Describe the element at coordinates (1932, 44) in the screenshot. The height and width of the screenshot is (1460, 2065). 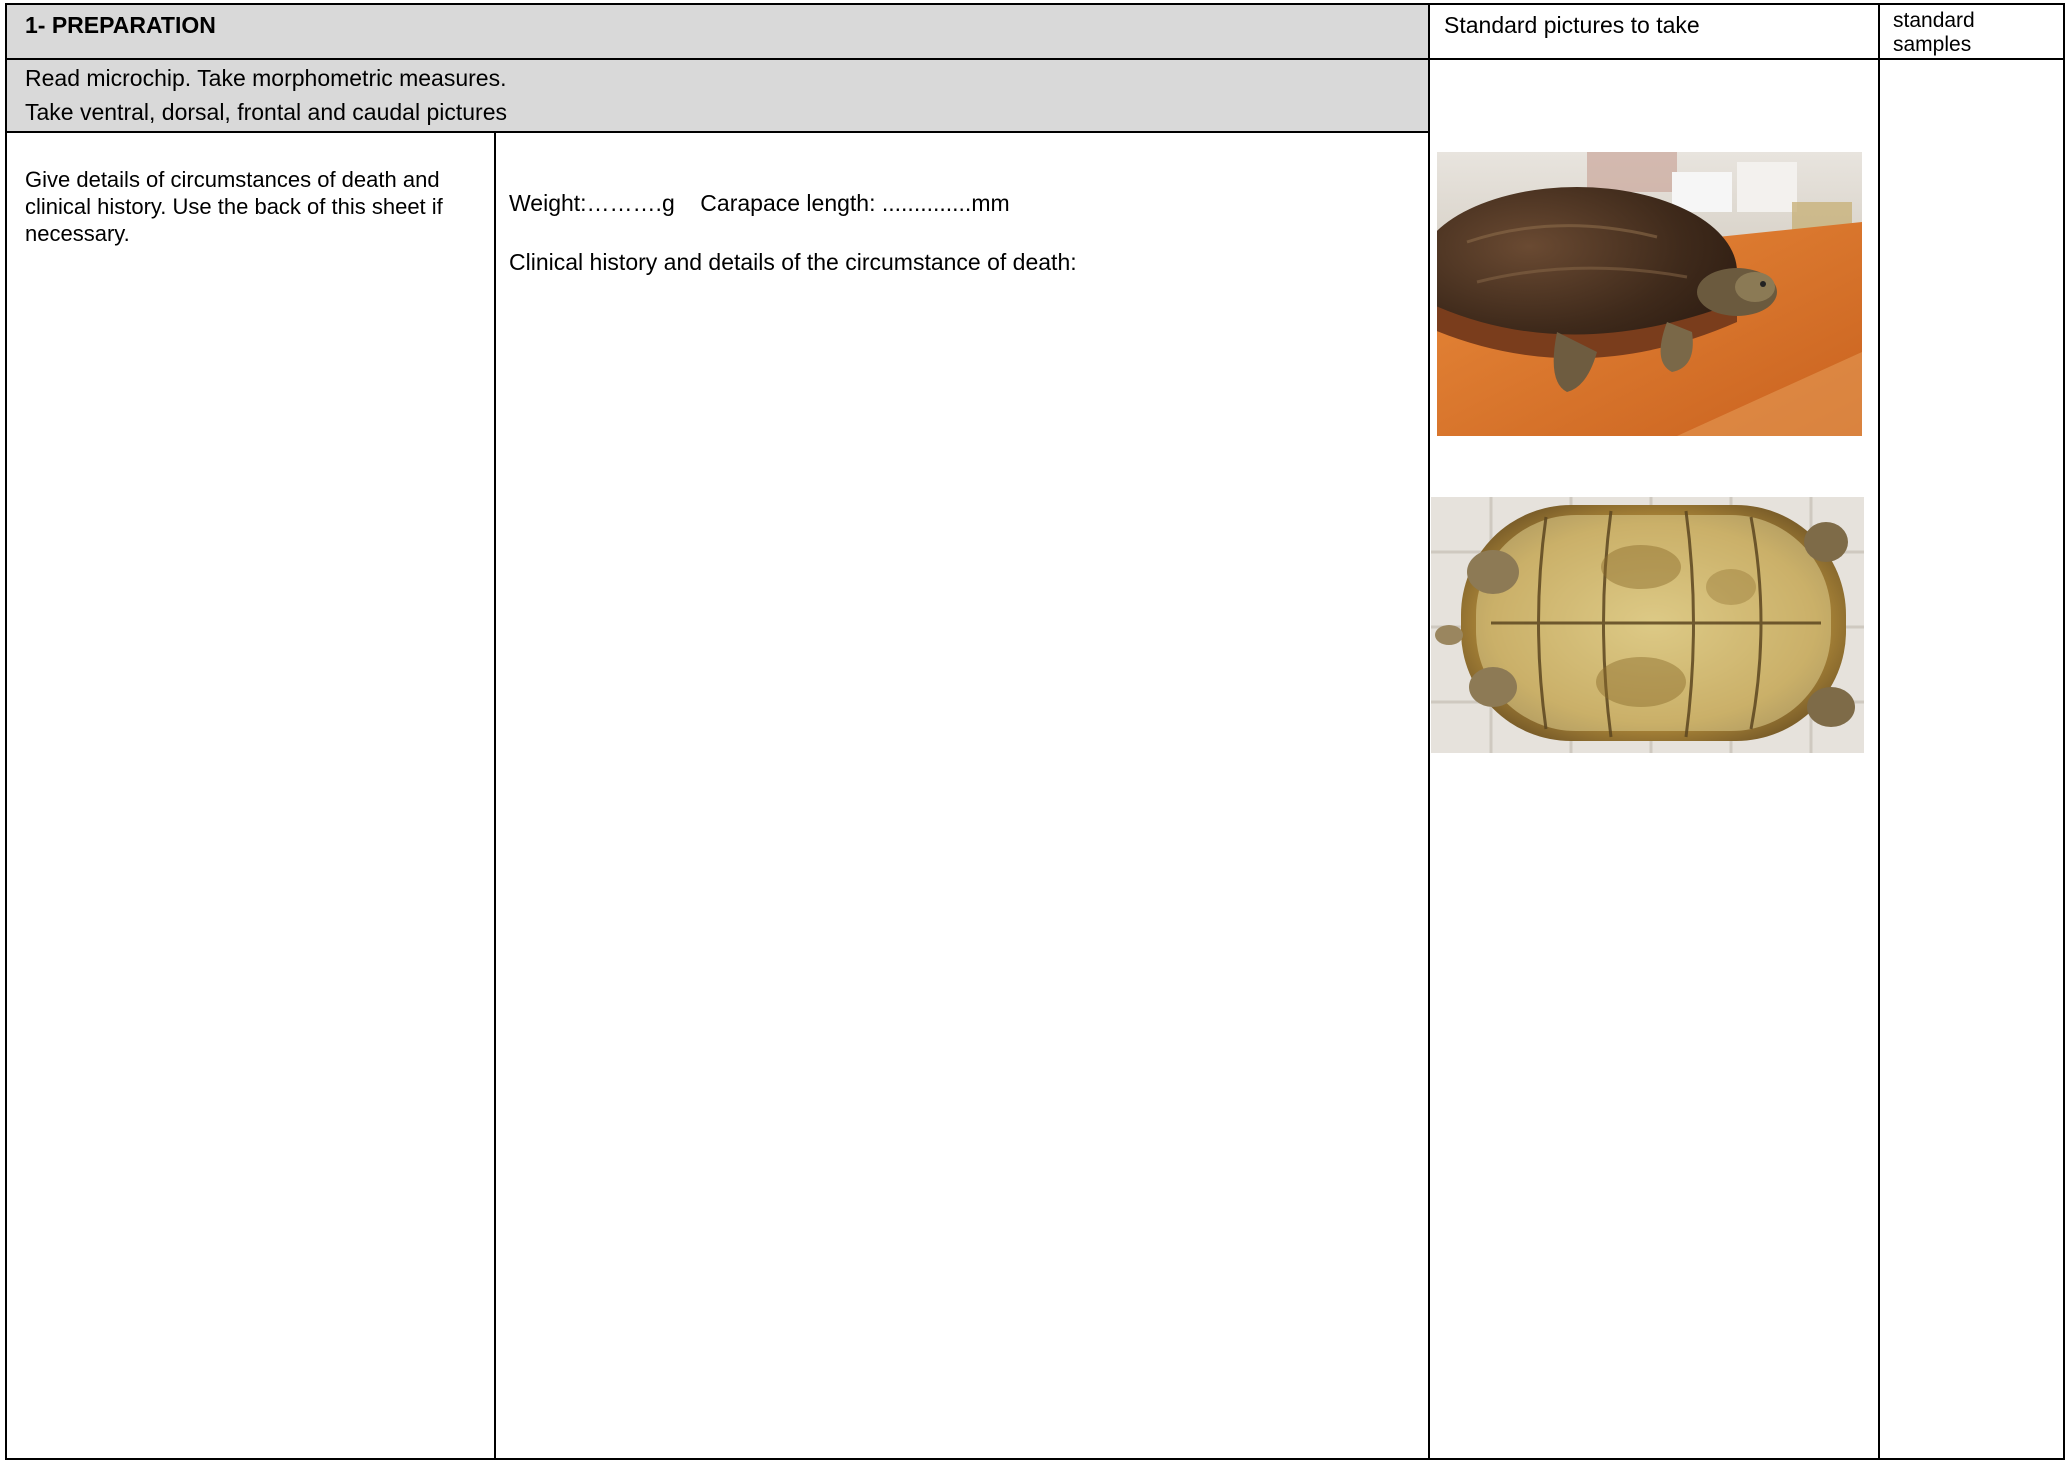
I see `samples-header-line2: samples` at that location.